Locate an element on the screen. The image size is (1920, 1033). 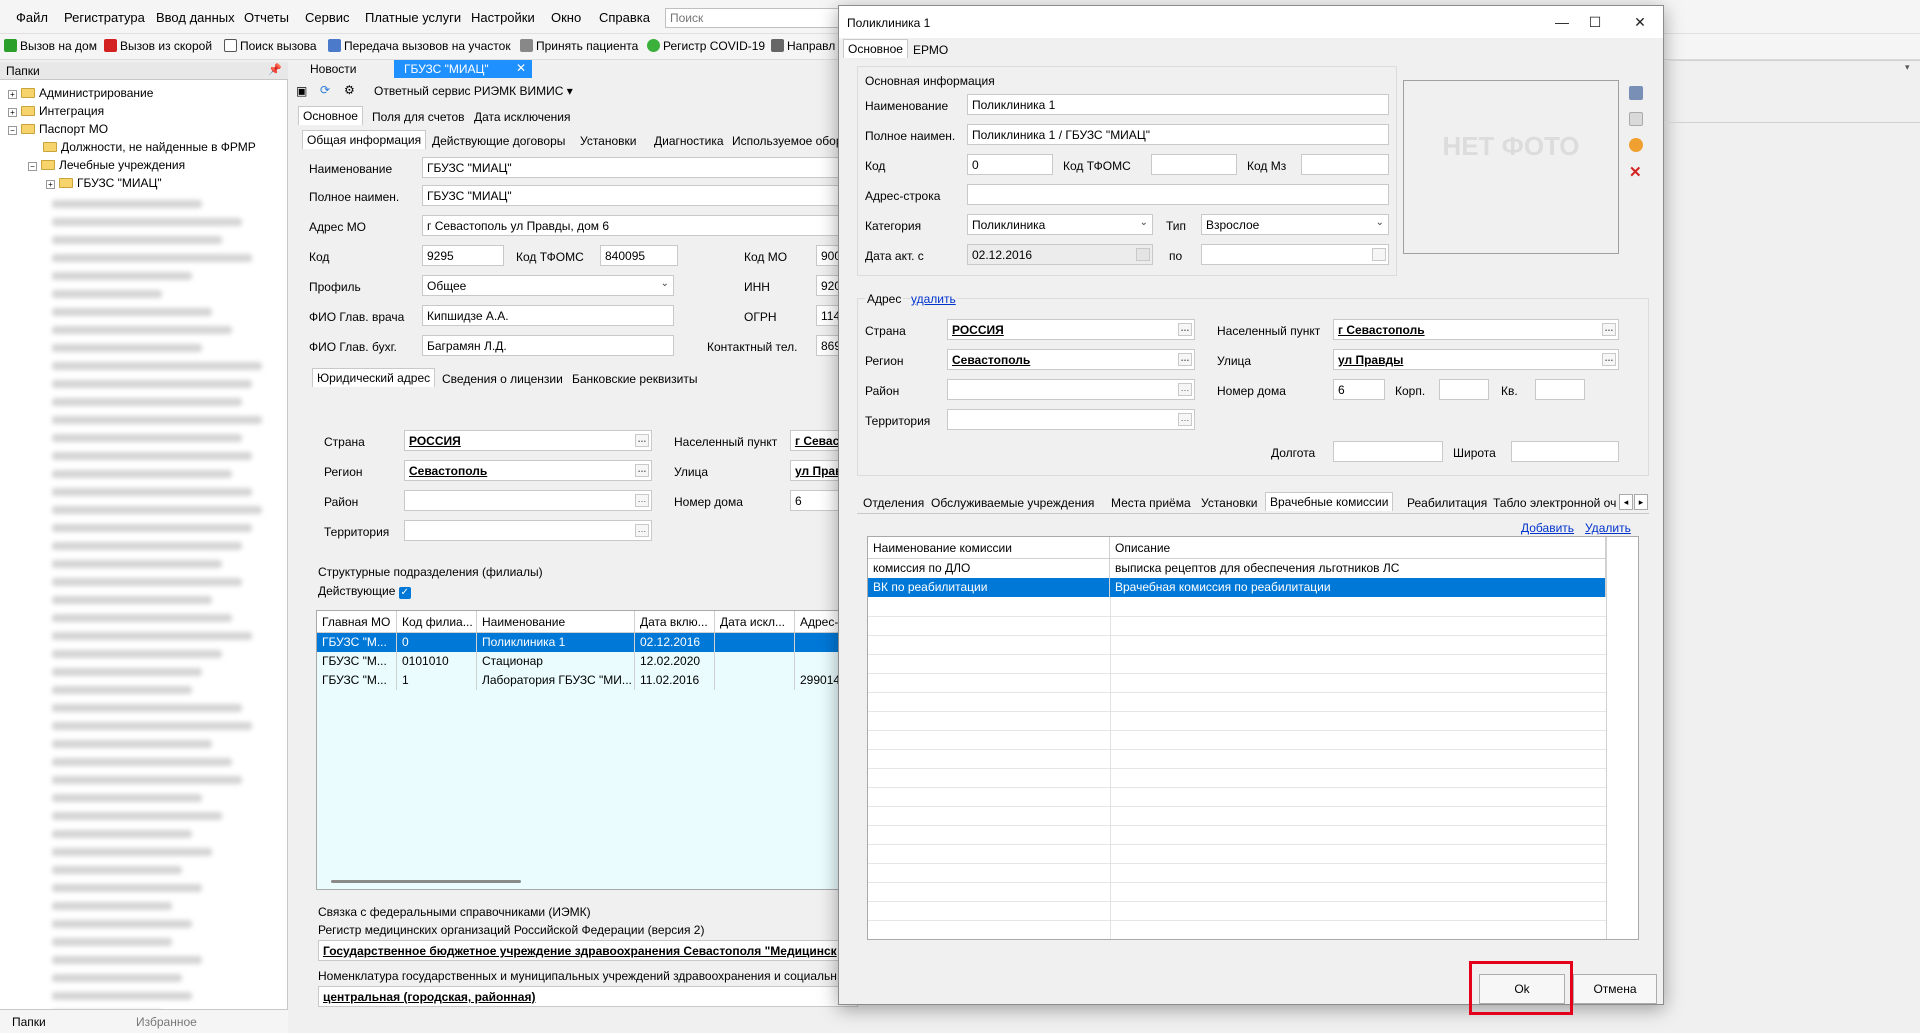
type-select: Взрослое ⌄ is located at coordinates (1295, 224).